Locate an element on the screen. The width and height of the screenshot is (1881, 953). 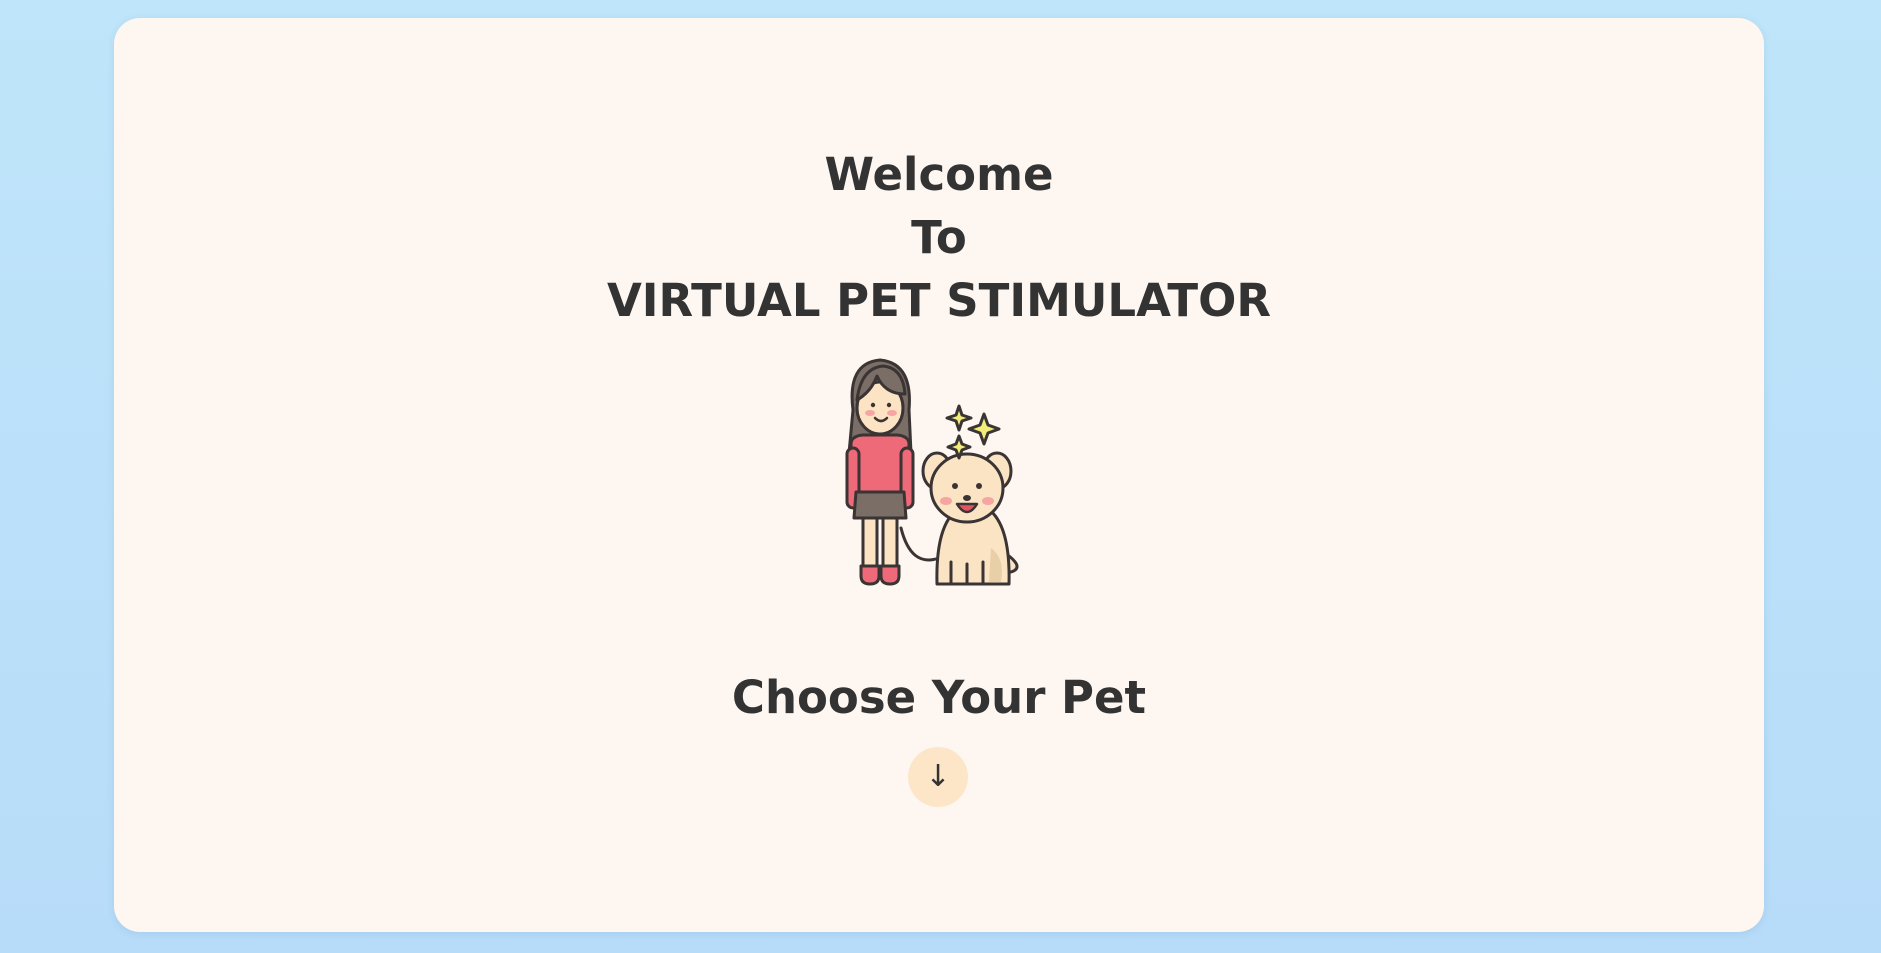
arrow-down-icon: ↓ is located at coordinates (938, 776).